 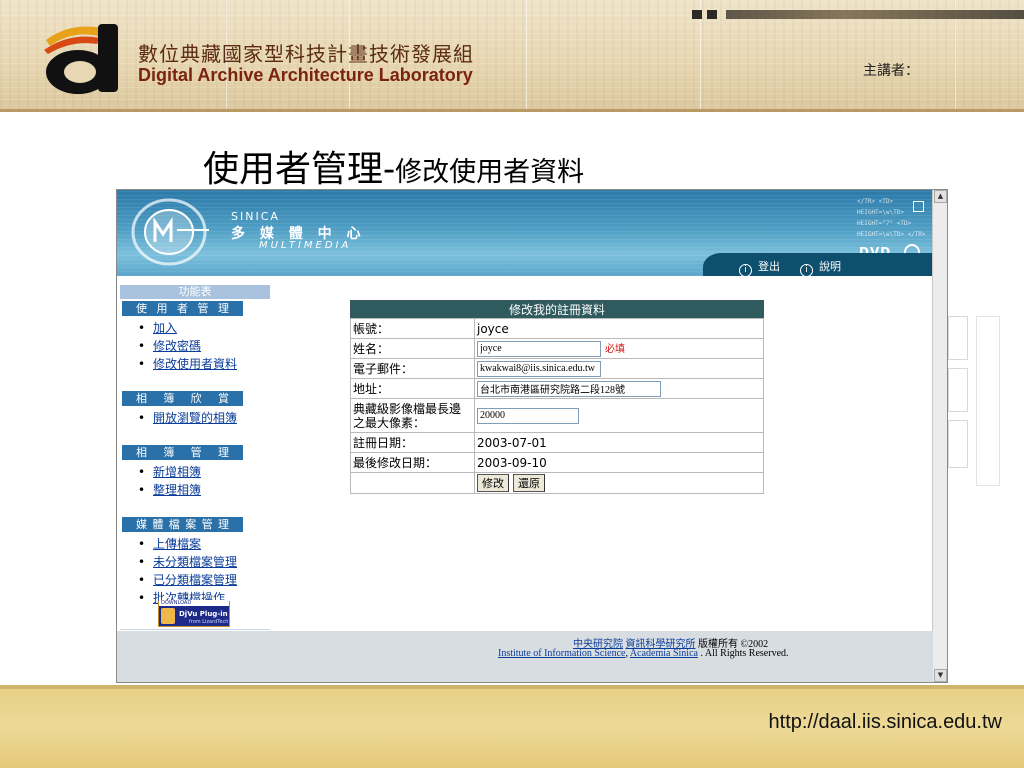 I want to click on registered-date-label: 註冊日期：, so click(x=412, y=442).